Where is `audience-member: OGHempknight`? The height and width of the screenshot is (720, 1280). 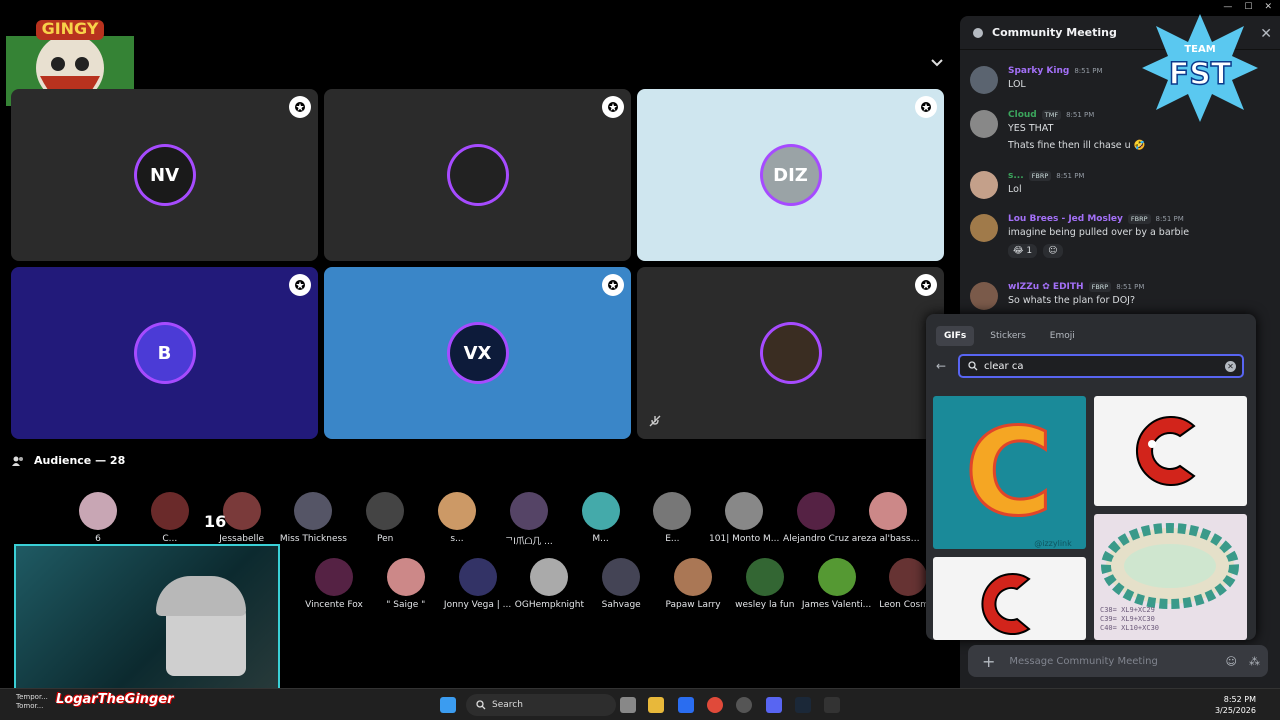
audience-member: OGHempknight is located at coordinates (549, 584).